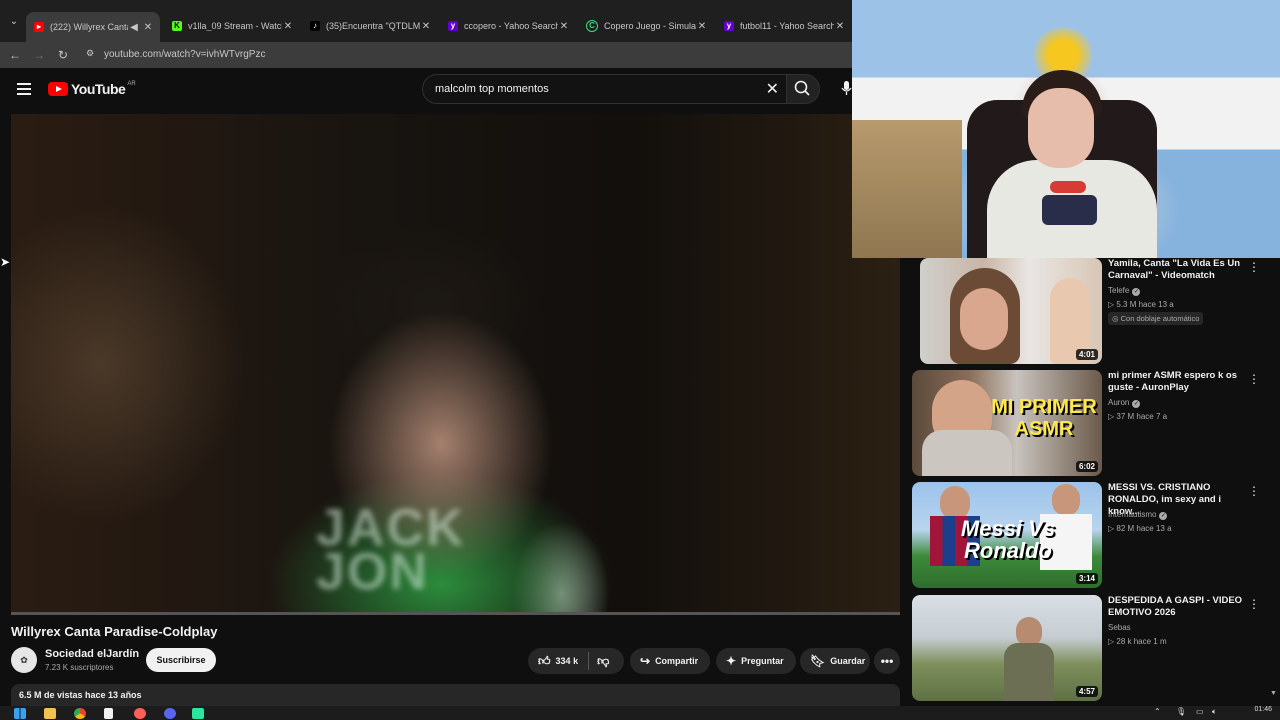 Image resolution: width=1280 pixels, height=720 pixels. Describe the element at coordinates (1141, 641) in the screenshot. I see `views-age-text: 28 k hace 1 m` at that location.